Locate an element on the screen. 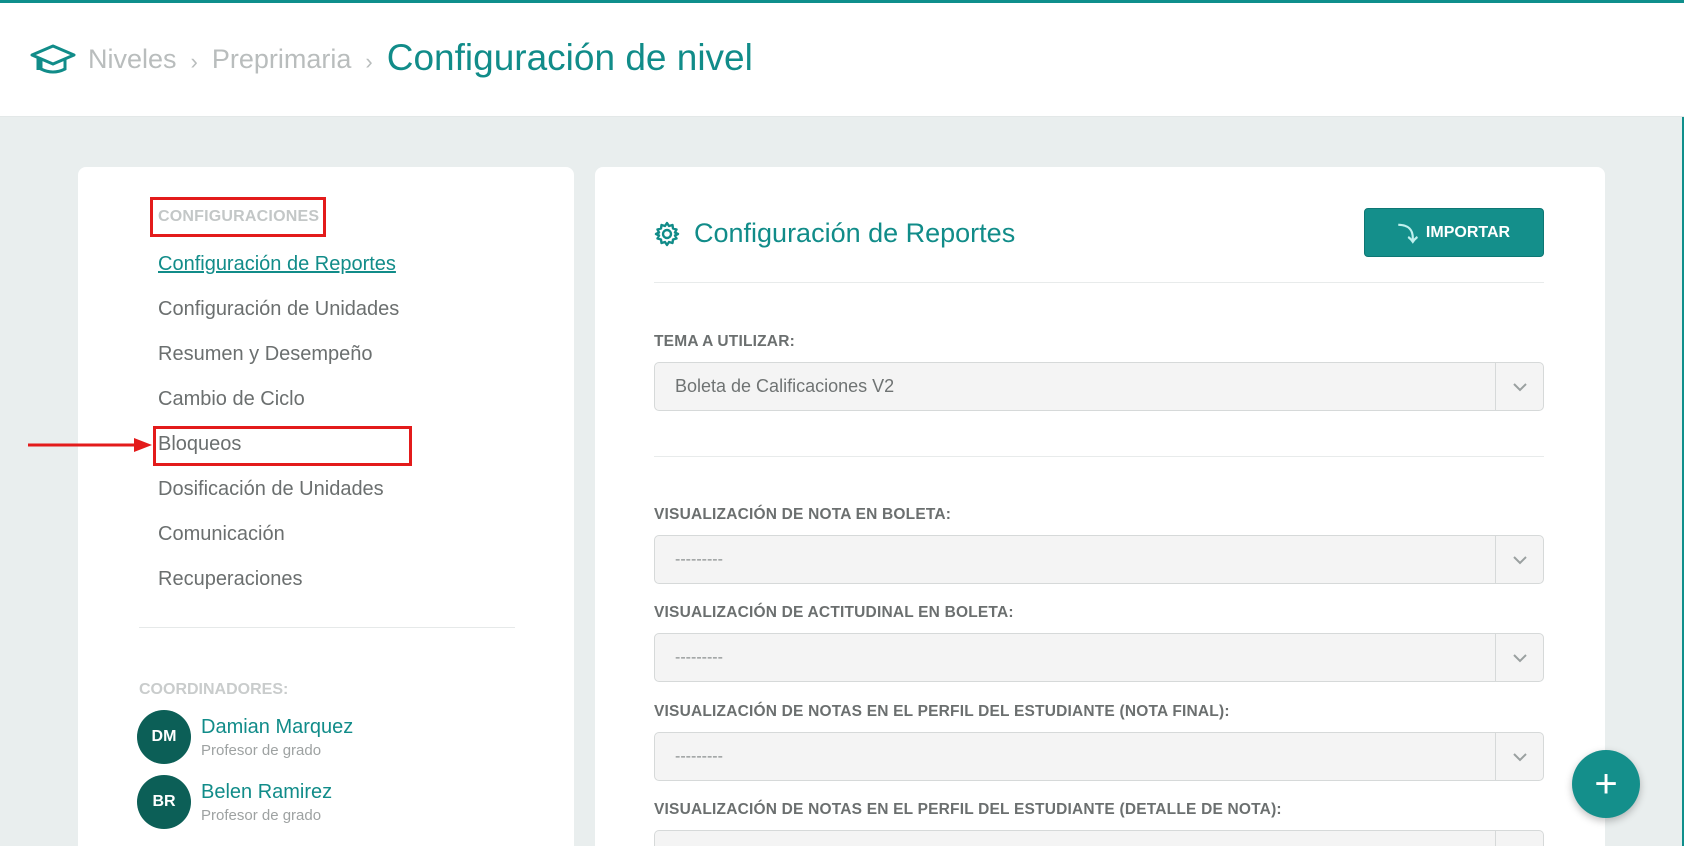  field-label-actitudinal: VISUALIZACIÓN DE ACTITUDINAL EN BOLETA: is located at coordinates (834, 612).